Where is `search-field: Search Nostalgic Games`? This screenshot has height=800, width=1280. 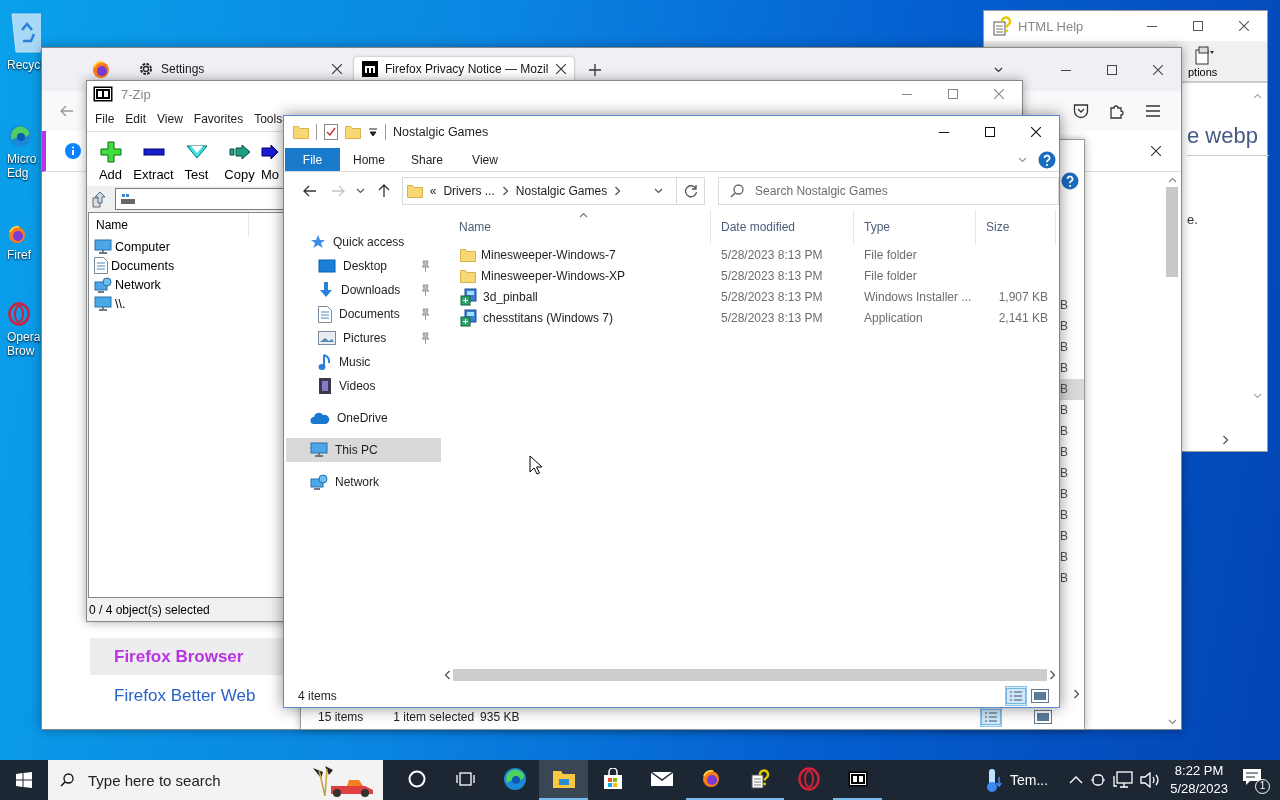 search-field: Search Nostalgic Games is located at coordinates (889, 191).